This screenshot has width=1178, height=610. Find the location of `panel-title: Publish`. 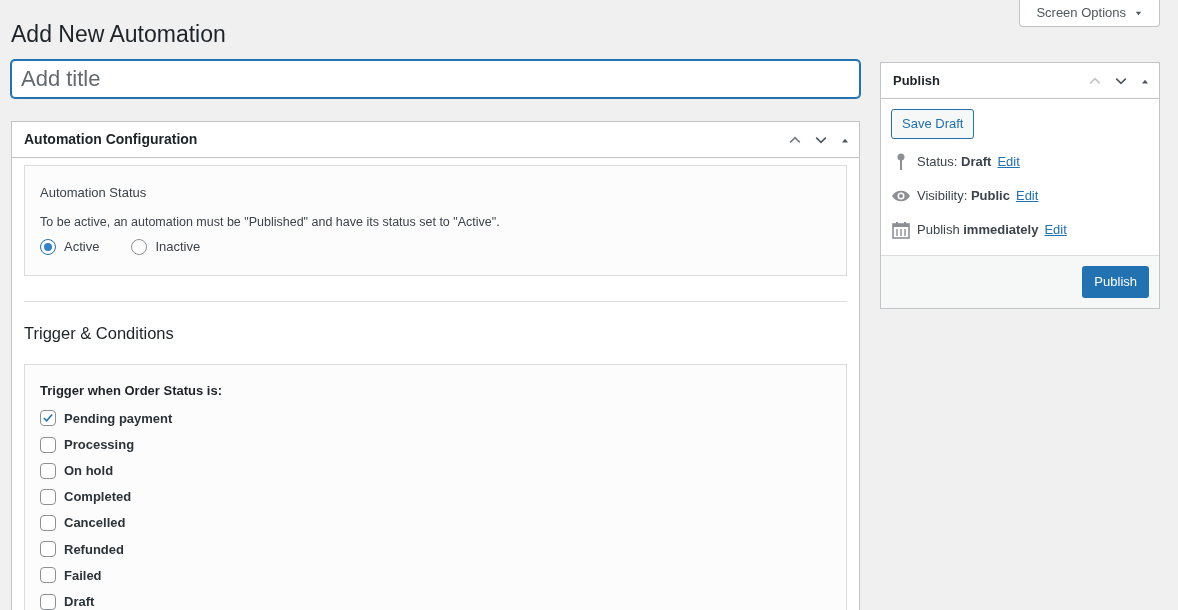

panel-title: Publish is located at coordinates (916, 80).